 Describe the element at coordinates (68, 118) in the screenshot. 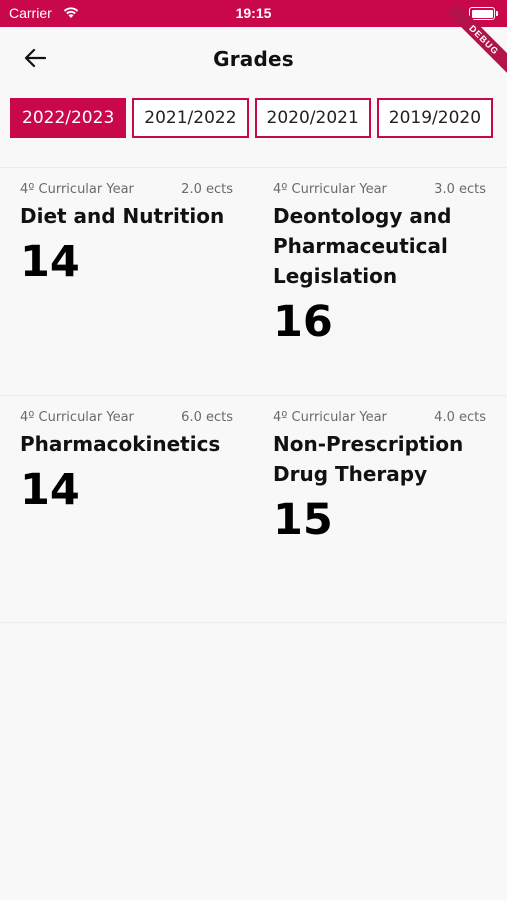

I see `tab-2022-2023: 2022/2023` at that location.